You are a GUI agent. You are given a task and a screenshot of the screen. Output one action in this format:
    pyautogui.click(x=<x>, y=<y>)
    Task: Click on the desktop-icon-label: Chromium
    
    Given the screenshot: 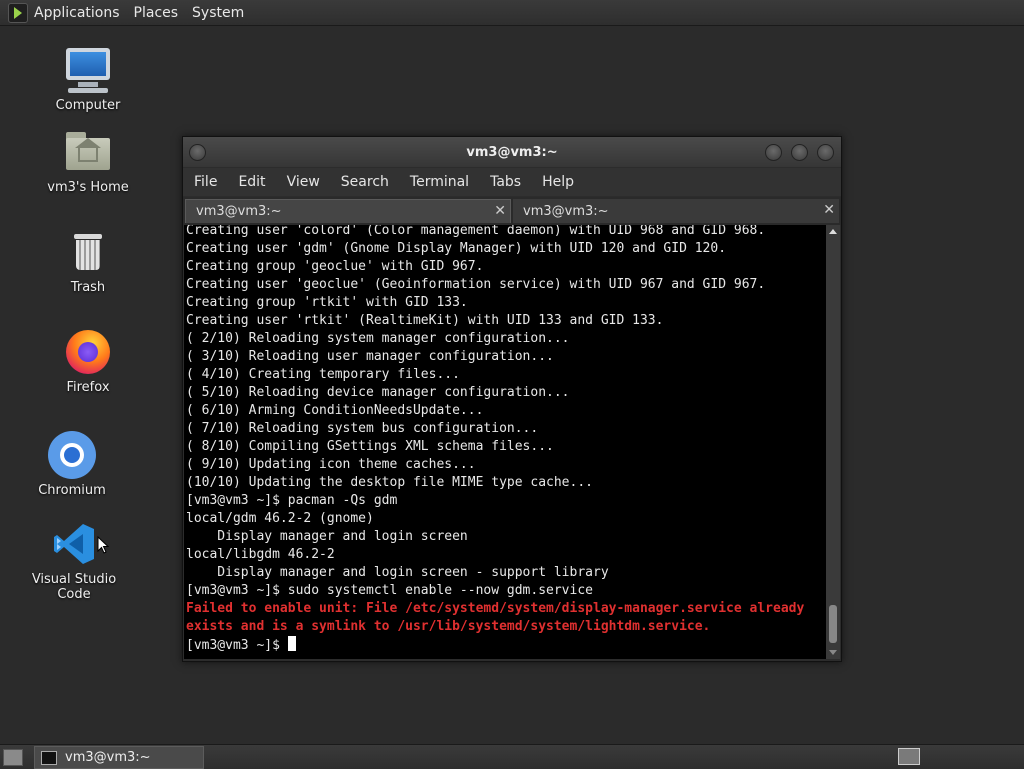 What is the action you would take?
    pyautogui.click(x=72, y=490)
    